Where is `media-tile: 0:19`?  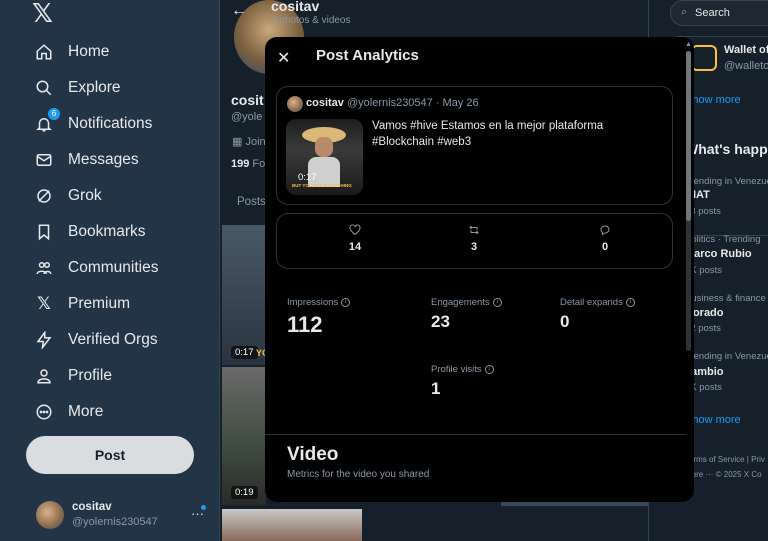
media-tile: 0:19 is located at coordinates (244, 436).